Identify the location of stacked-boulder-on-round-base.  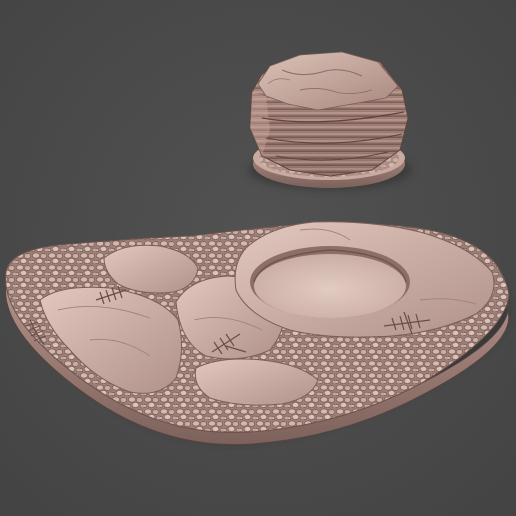
(330, 120).